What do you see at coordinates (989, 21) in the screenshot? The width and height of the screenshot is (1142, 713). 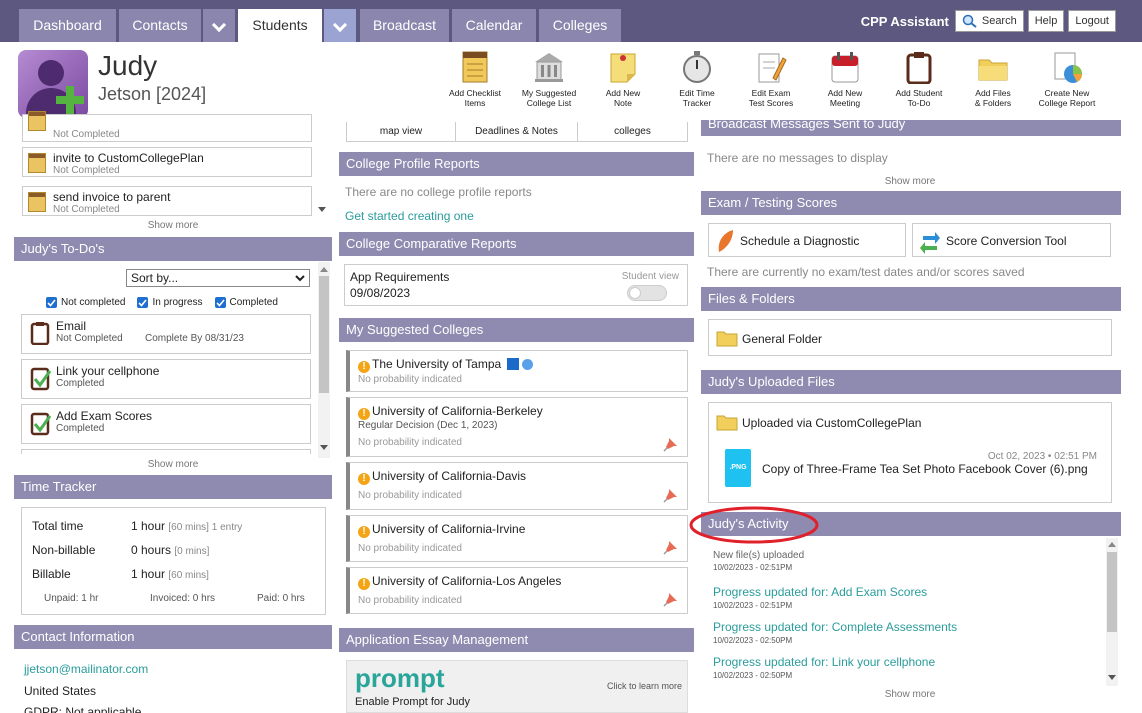 I see `search-button: Search` at bounding box center [989, 21].